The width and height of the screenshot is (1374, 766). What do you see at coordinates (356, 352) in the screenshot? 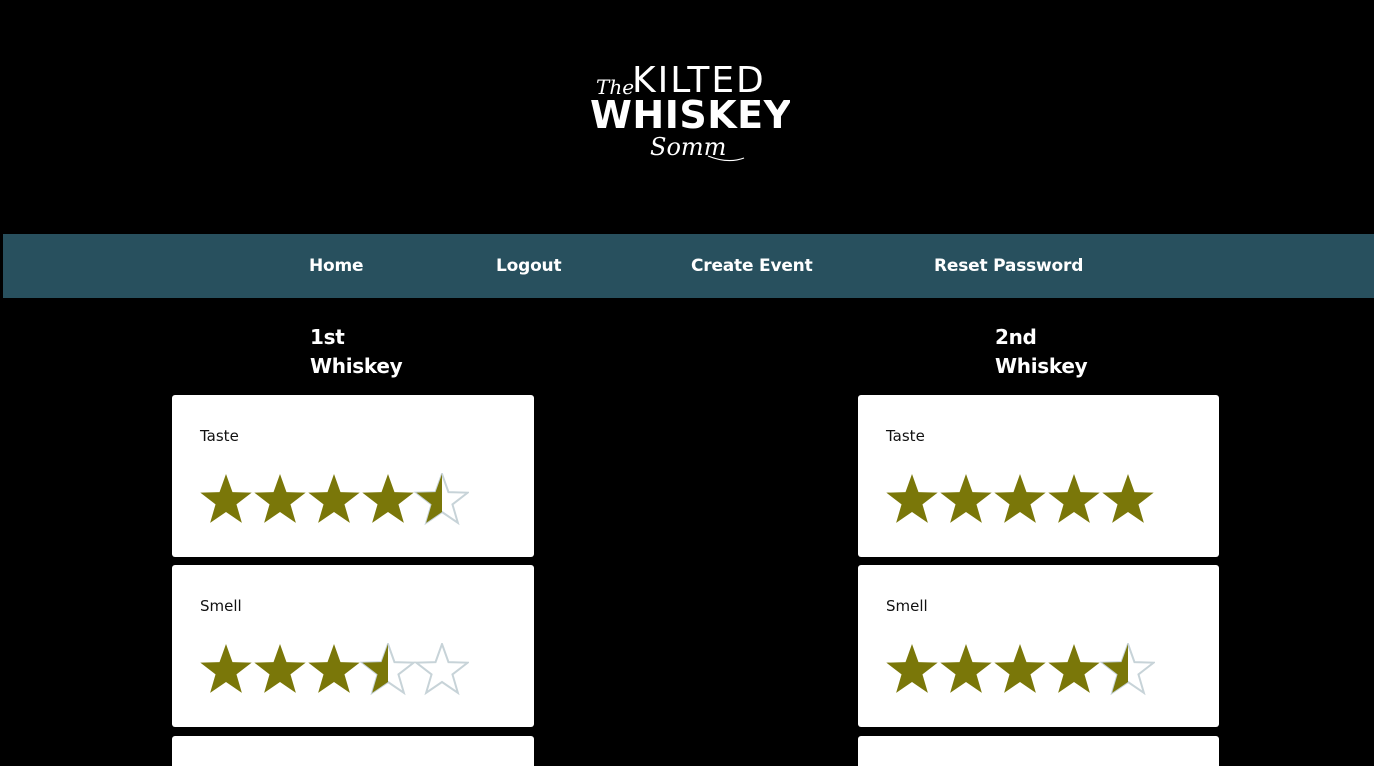
I see `whiskey-1-heading: 1st Whiskey` at bounding box center [356, 352].